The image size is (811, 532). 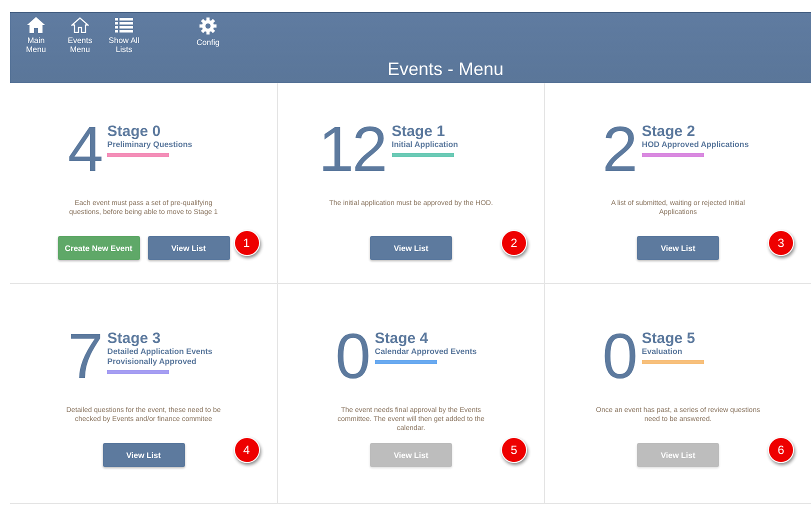 What do you see at coordinates (124, 35) in the screenshot?
I see `toolbar-button: Show All Lists` at bounding box center [124, 35].